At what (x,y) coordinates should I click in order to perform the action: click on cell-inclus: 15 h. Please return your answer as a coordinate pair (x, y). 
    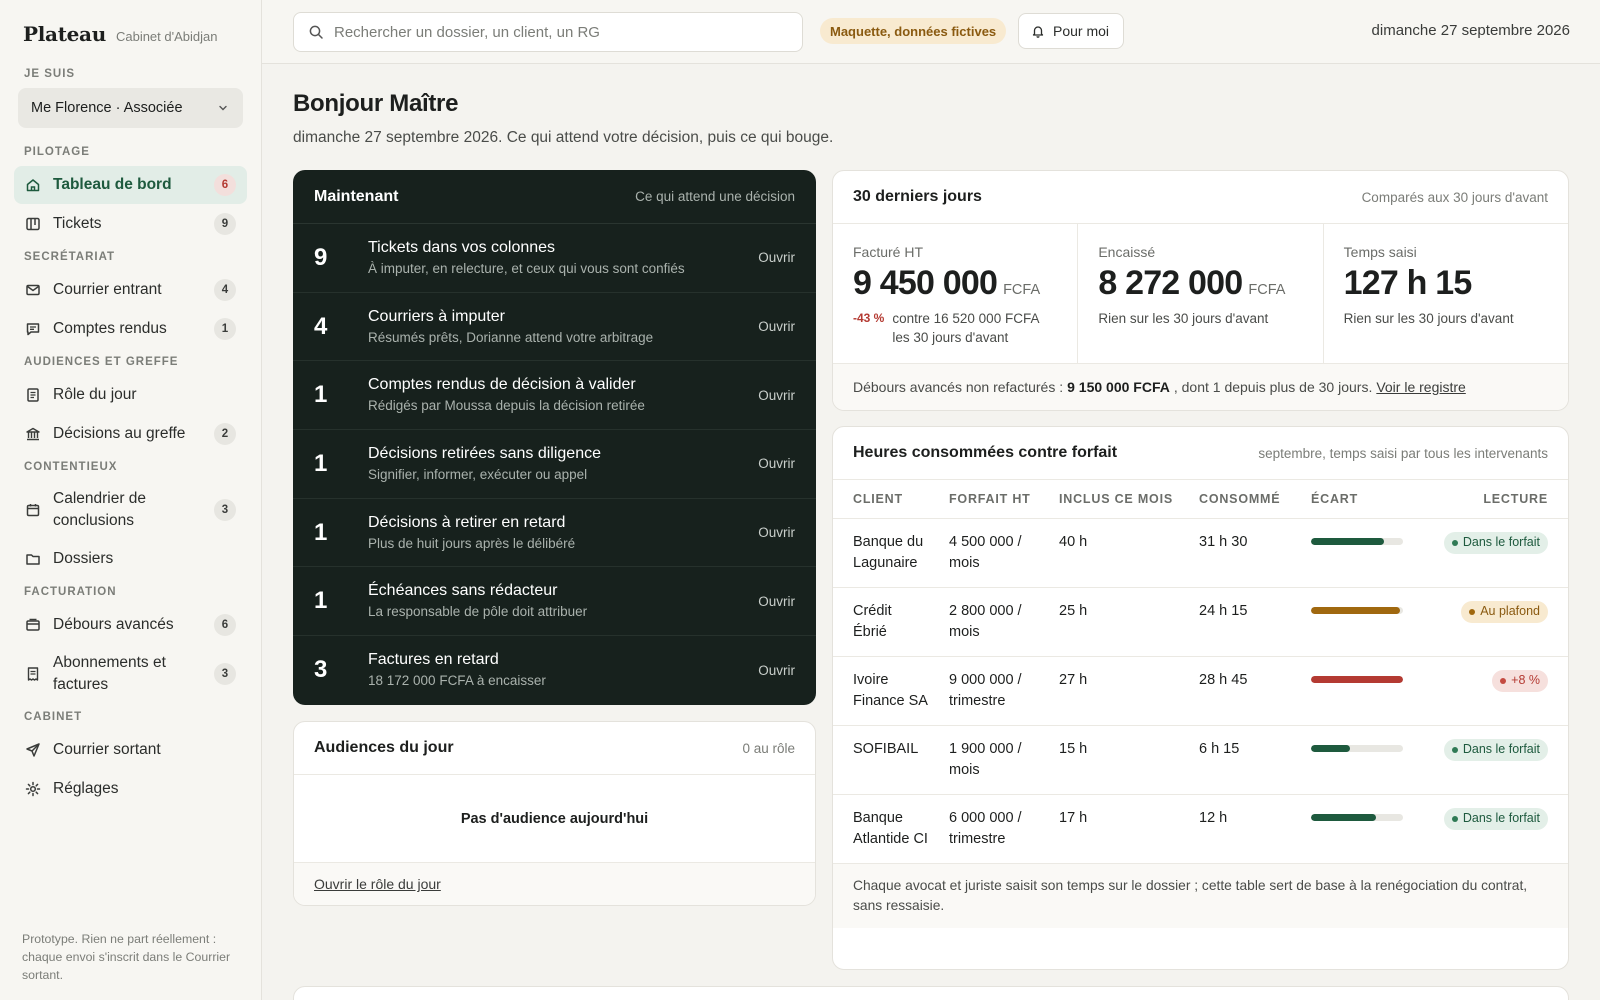
    Looking at the image, I should click on (1109, 760).